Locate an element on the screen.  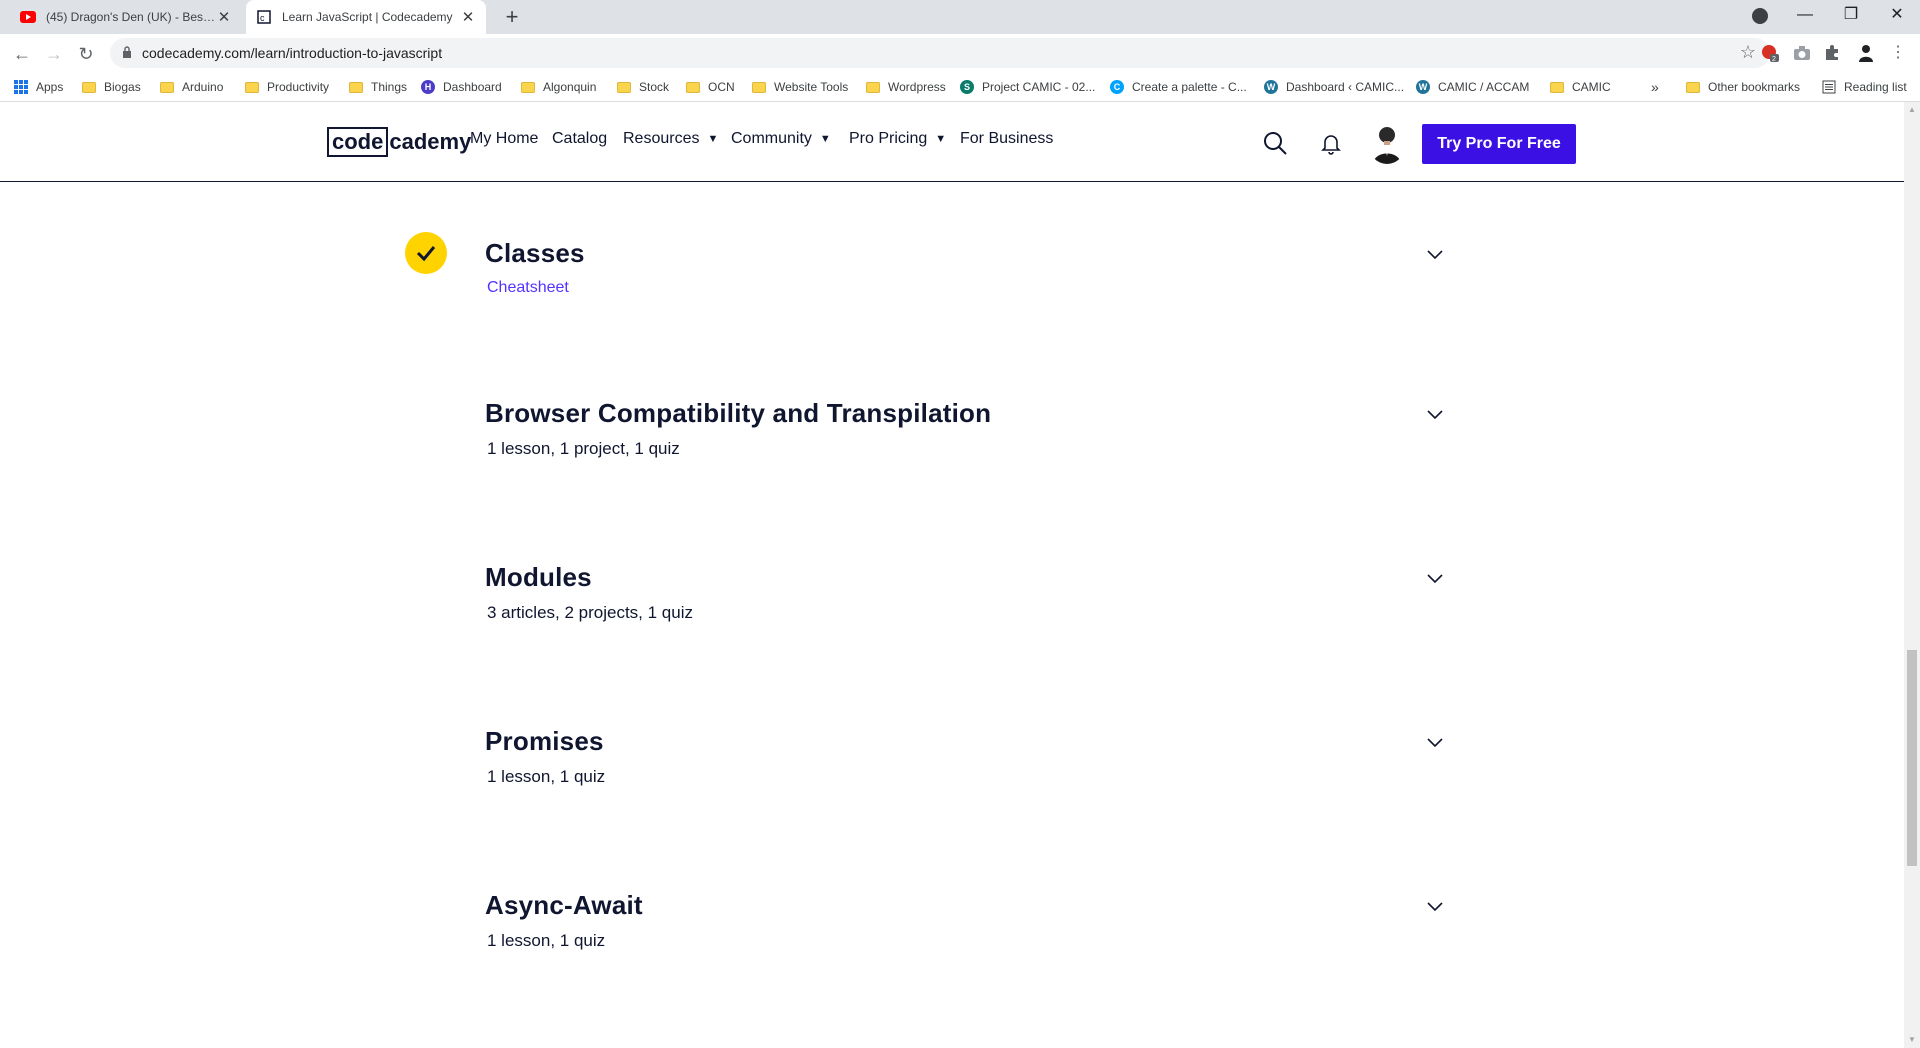
bookmark-label: Biogas is located at coordinates (122, 87).